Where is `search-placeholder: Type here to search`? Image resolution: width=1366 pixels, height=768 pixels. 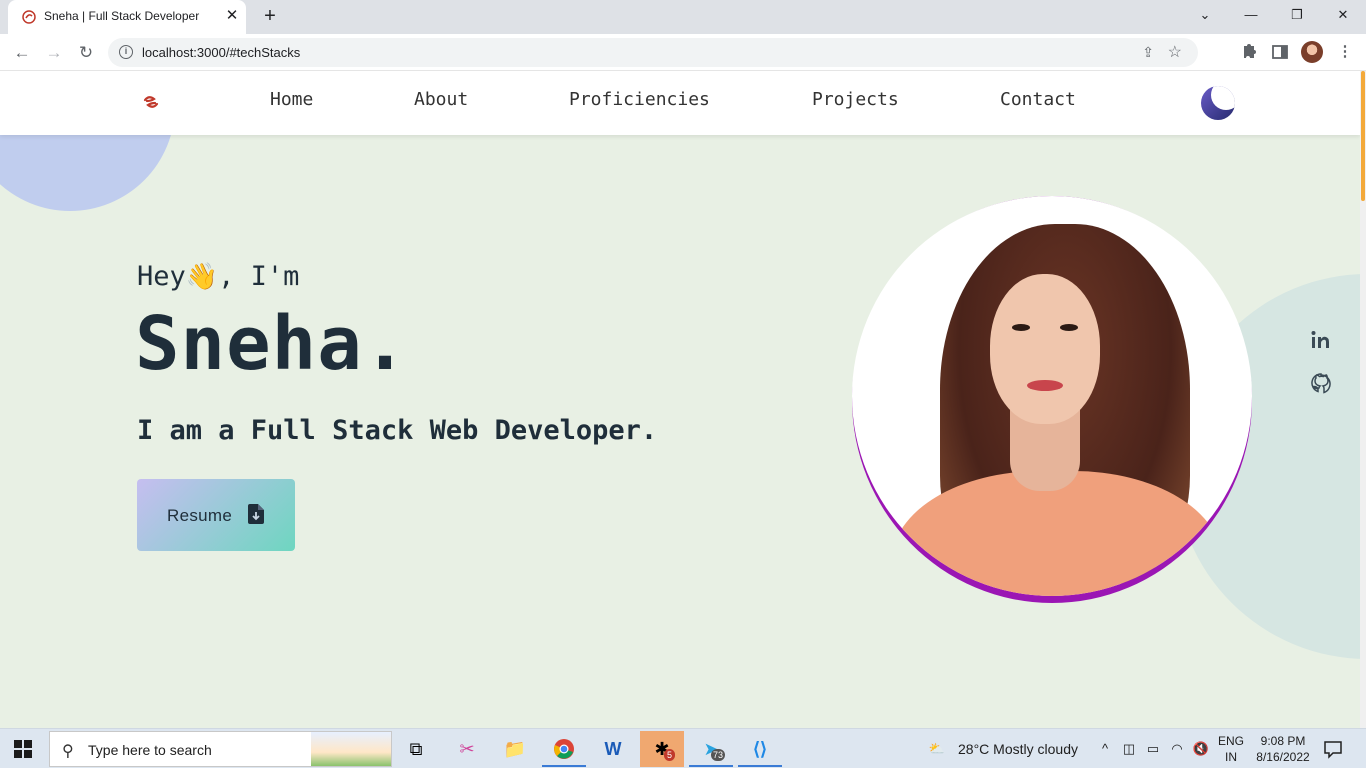 search-placeholder: Type here to search is located at coordinates (150, 750).